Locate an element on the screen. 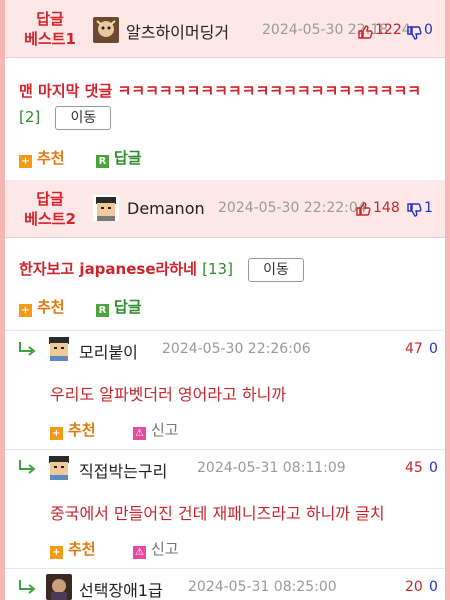 This screenshot has height=600, width=450. comment-text: 우리도 알파벳더러 영어라고 하니까 is located at coordinates (168, 394).